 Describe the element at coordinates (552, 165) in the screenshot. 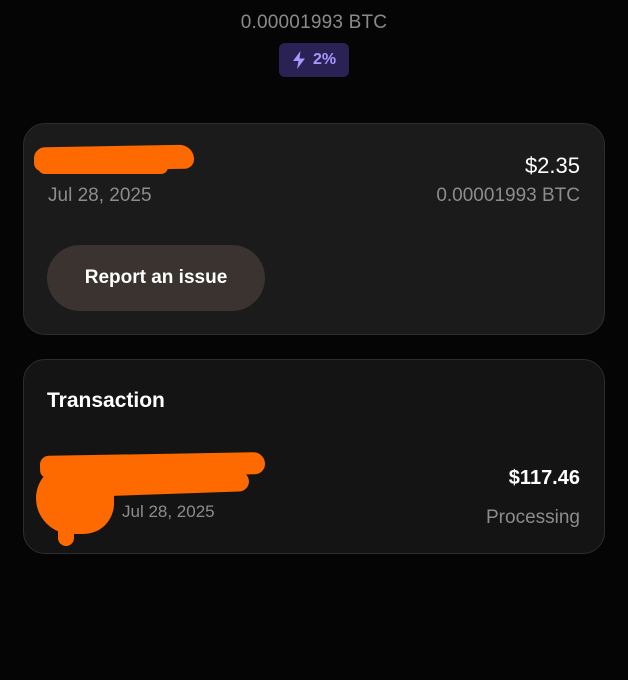

I see `reward-amount-usd: $2.35` at that location.